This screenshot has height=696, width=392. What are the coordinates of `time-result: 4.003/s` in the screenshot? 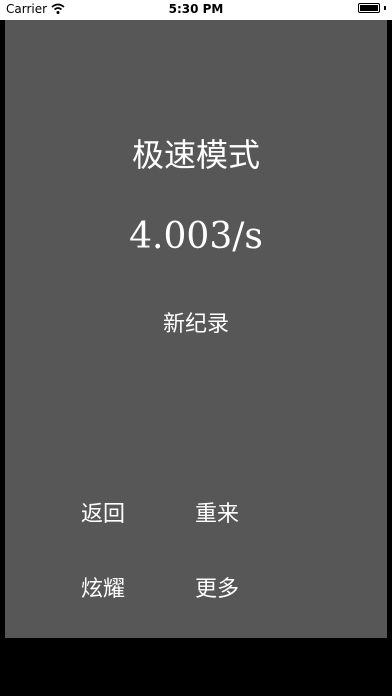 It's located at (196, 236).